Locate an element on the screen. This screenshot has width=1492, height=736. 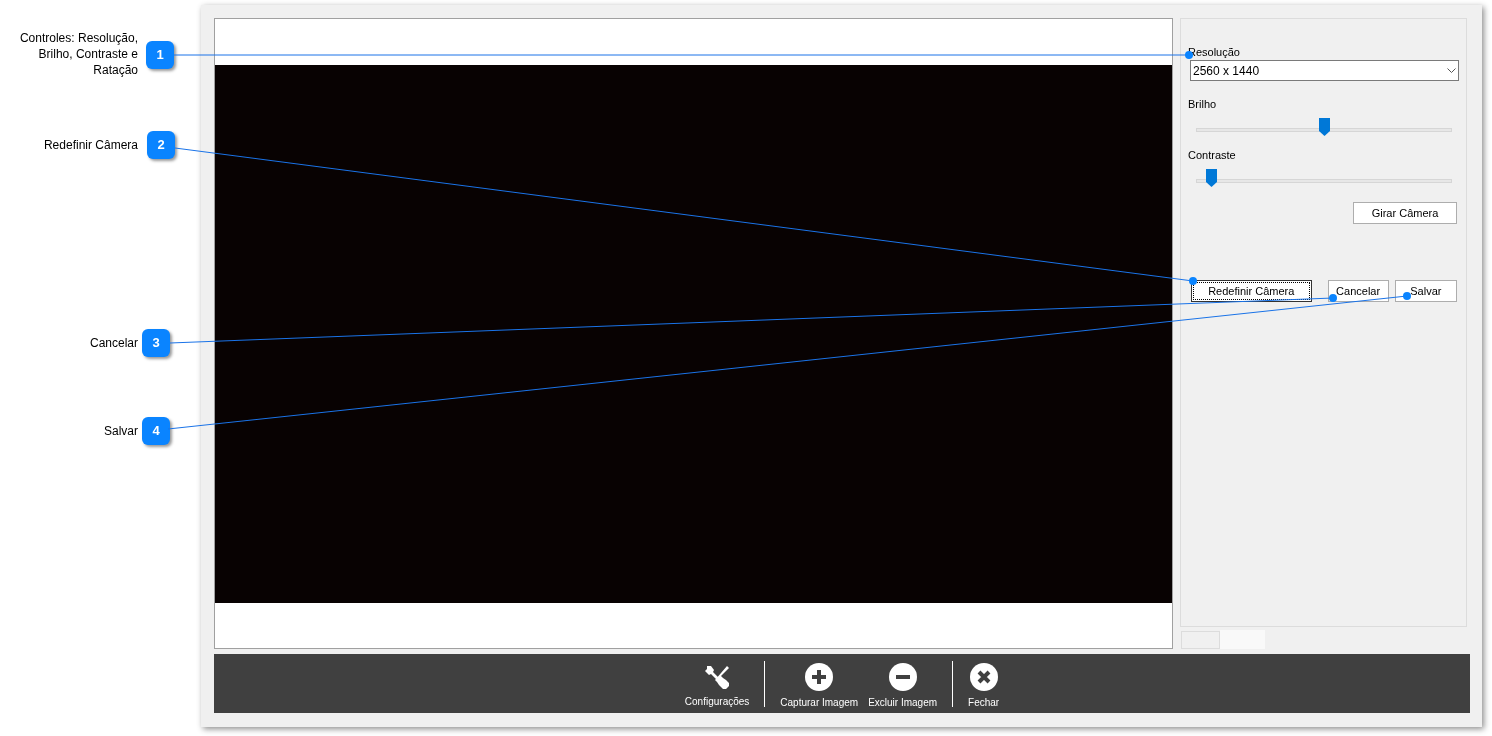
rotate-camera-button: Girar Câmera is located at coordinates (1405, 213).